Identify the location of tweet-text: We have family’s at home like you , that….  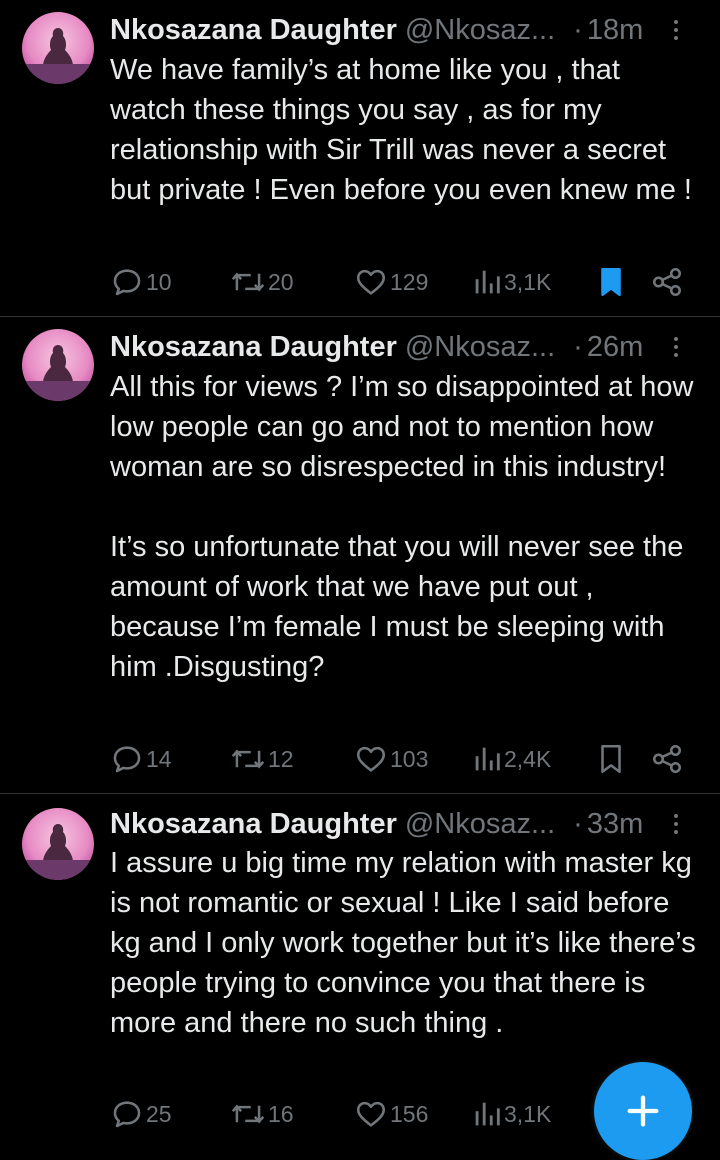
(401, 130).